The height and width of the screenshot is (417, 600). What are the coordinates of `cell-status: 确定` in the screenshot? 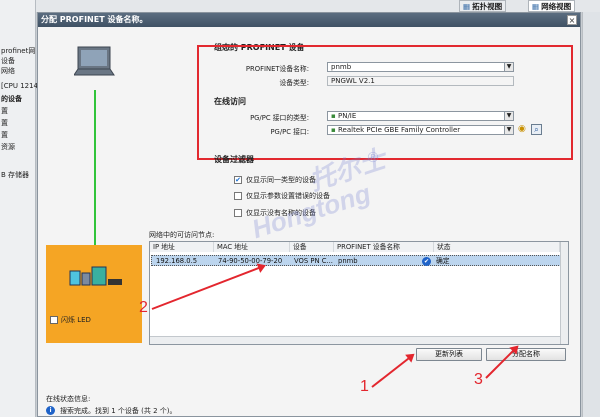 It's located at (443, 261).